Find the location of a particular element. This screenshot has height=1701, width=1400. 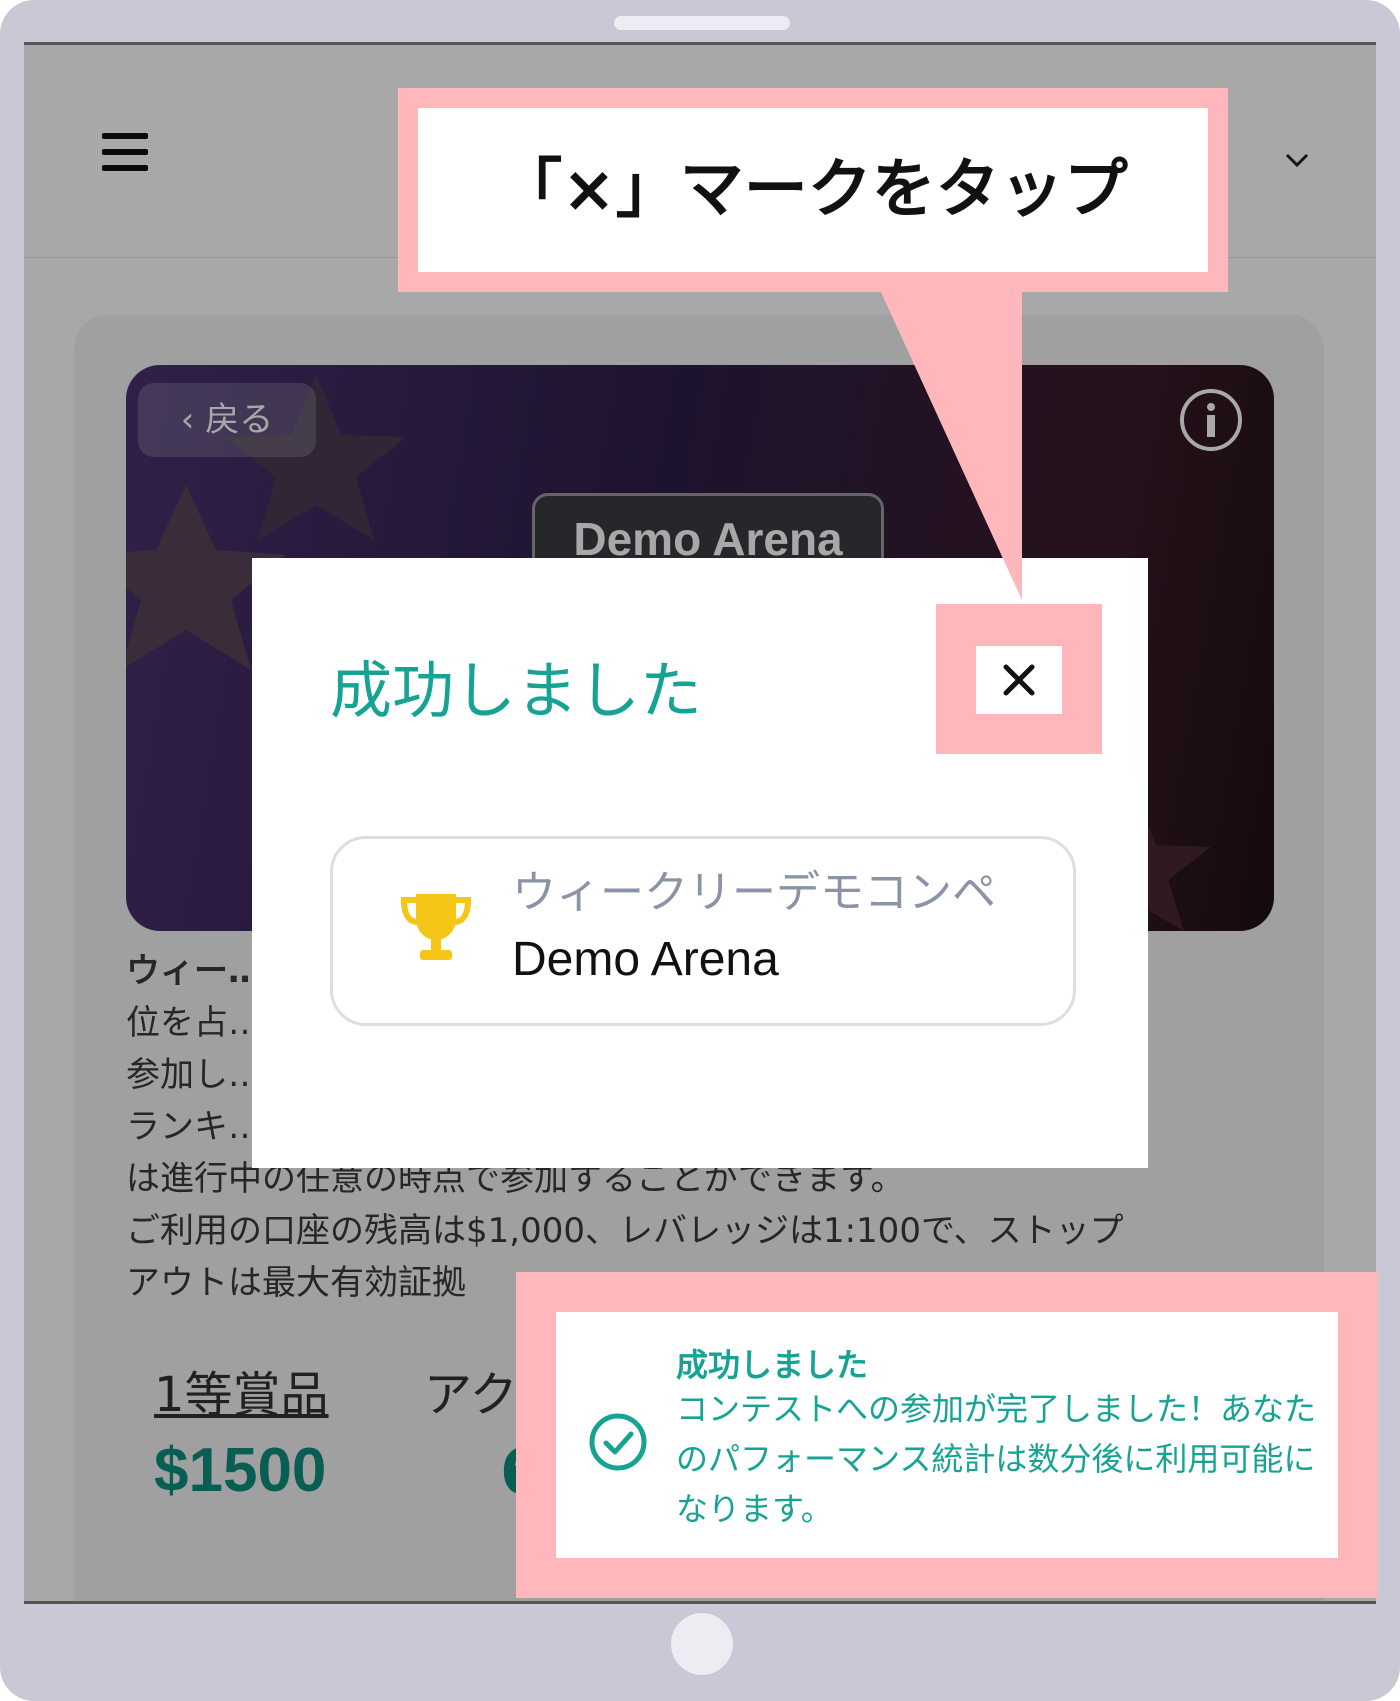

toast-title: 成功しました is located at coordinates (772, 1365).